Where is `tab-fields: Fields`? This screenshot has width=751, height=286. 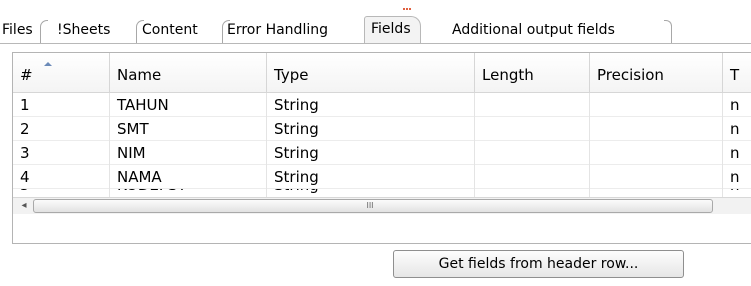
tab-fields: Fields is located at coordinates (392, 30).